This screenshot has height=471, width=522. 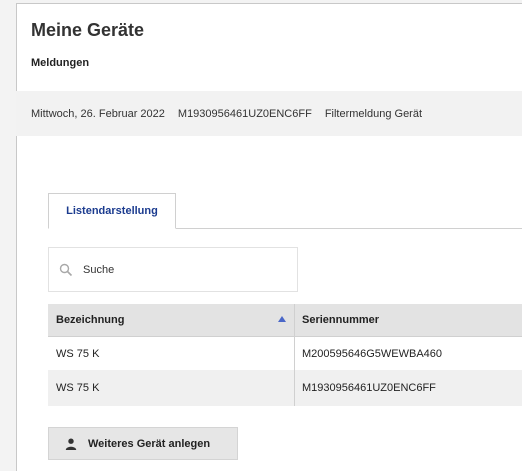 What do you see at coordinates (372, 353) in the screenshot?
I see `cell-serial: M200595646G5WEWBA460` at bounding box center [372, 353].